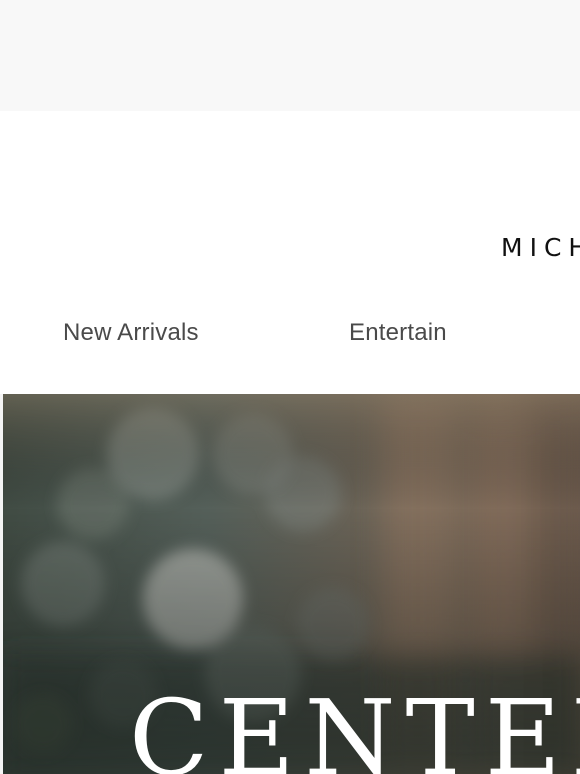 The width and height of the screenshot is (580, 774). I want to click on nav-link-entertain: Entertain, so click(398, 333).